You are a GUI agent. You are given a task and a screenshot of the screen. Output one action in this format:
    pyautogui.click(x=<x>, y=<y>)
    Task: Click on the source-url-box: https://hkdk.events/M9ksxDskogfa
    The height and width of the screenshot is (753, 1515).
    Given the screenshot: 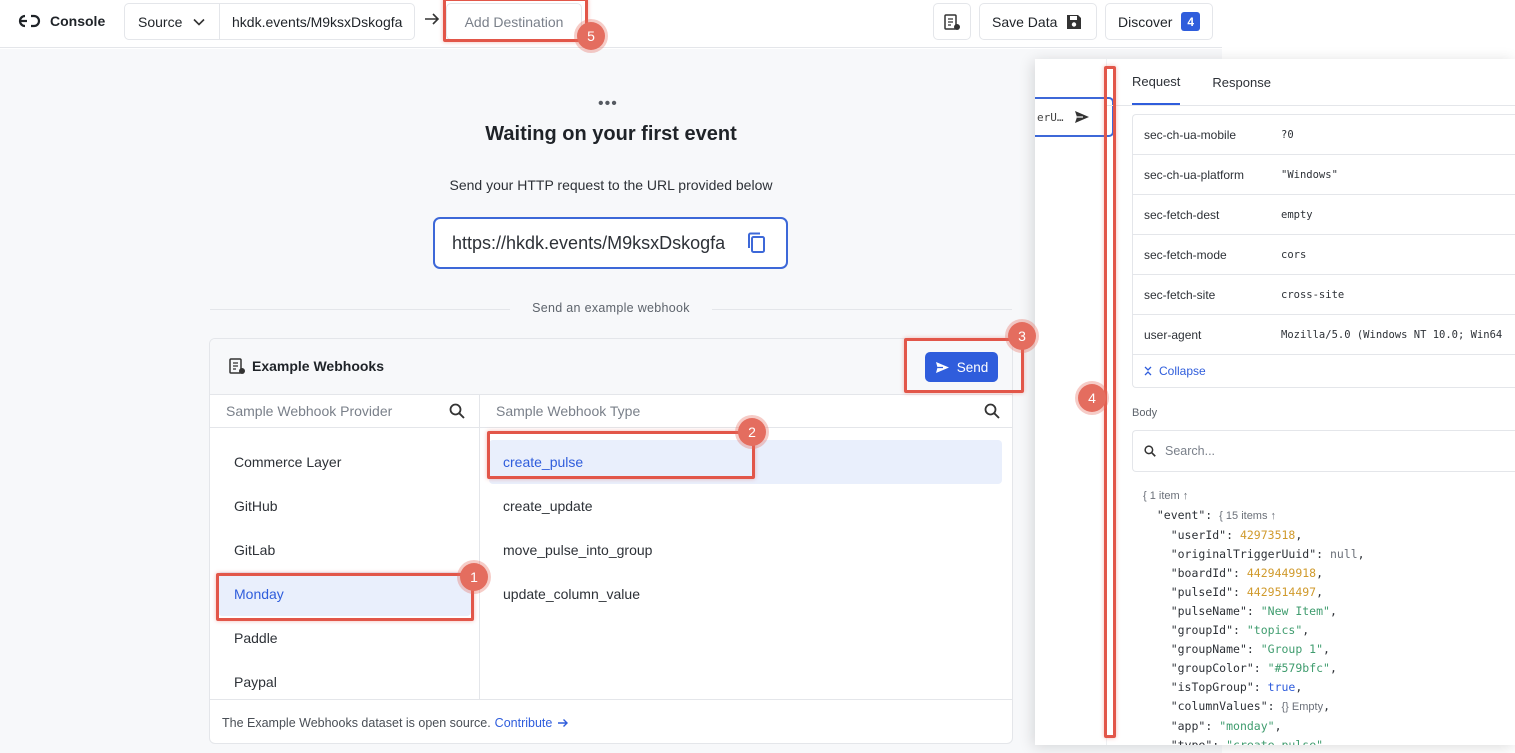 What is the action you would take?
    pyautogui.click(x=610, y=243)
    